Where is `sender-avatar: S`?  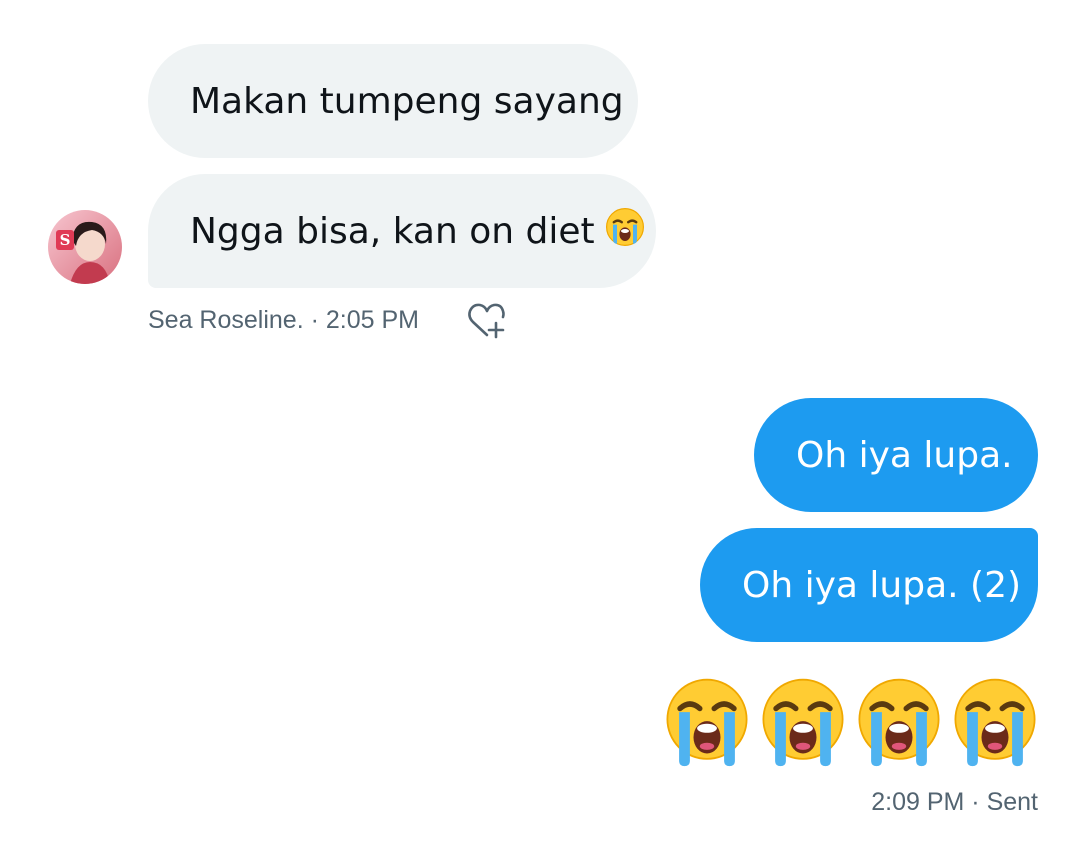 sender-avatar: S is located at coordinates (85, 247).